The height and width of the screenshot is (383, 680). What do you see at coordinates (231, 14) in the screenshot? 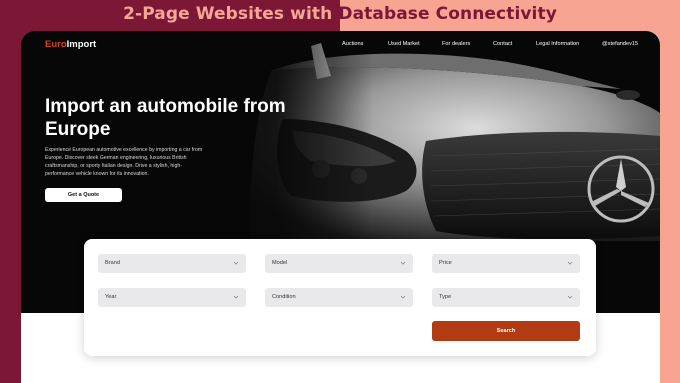
I see `banner-title-part1: 2-Page Websites with` at bounding box center [231, 14].